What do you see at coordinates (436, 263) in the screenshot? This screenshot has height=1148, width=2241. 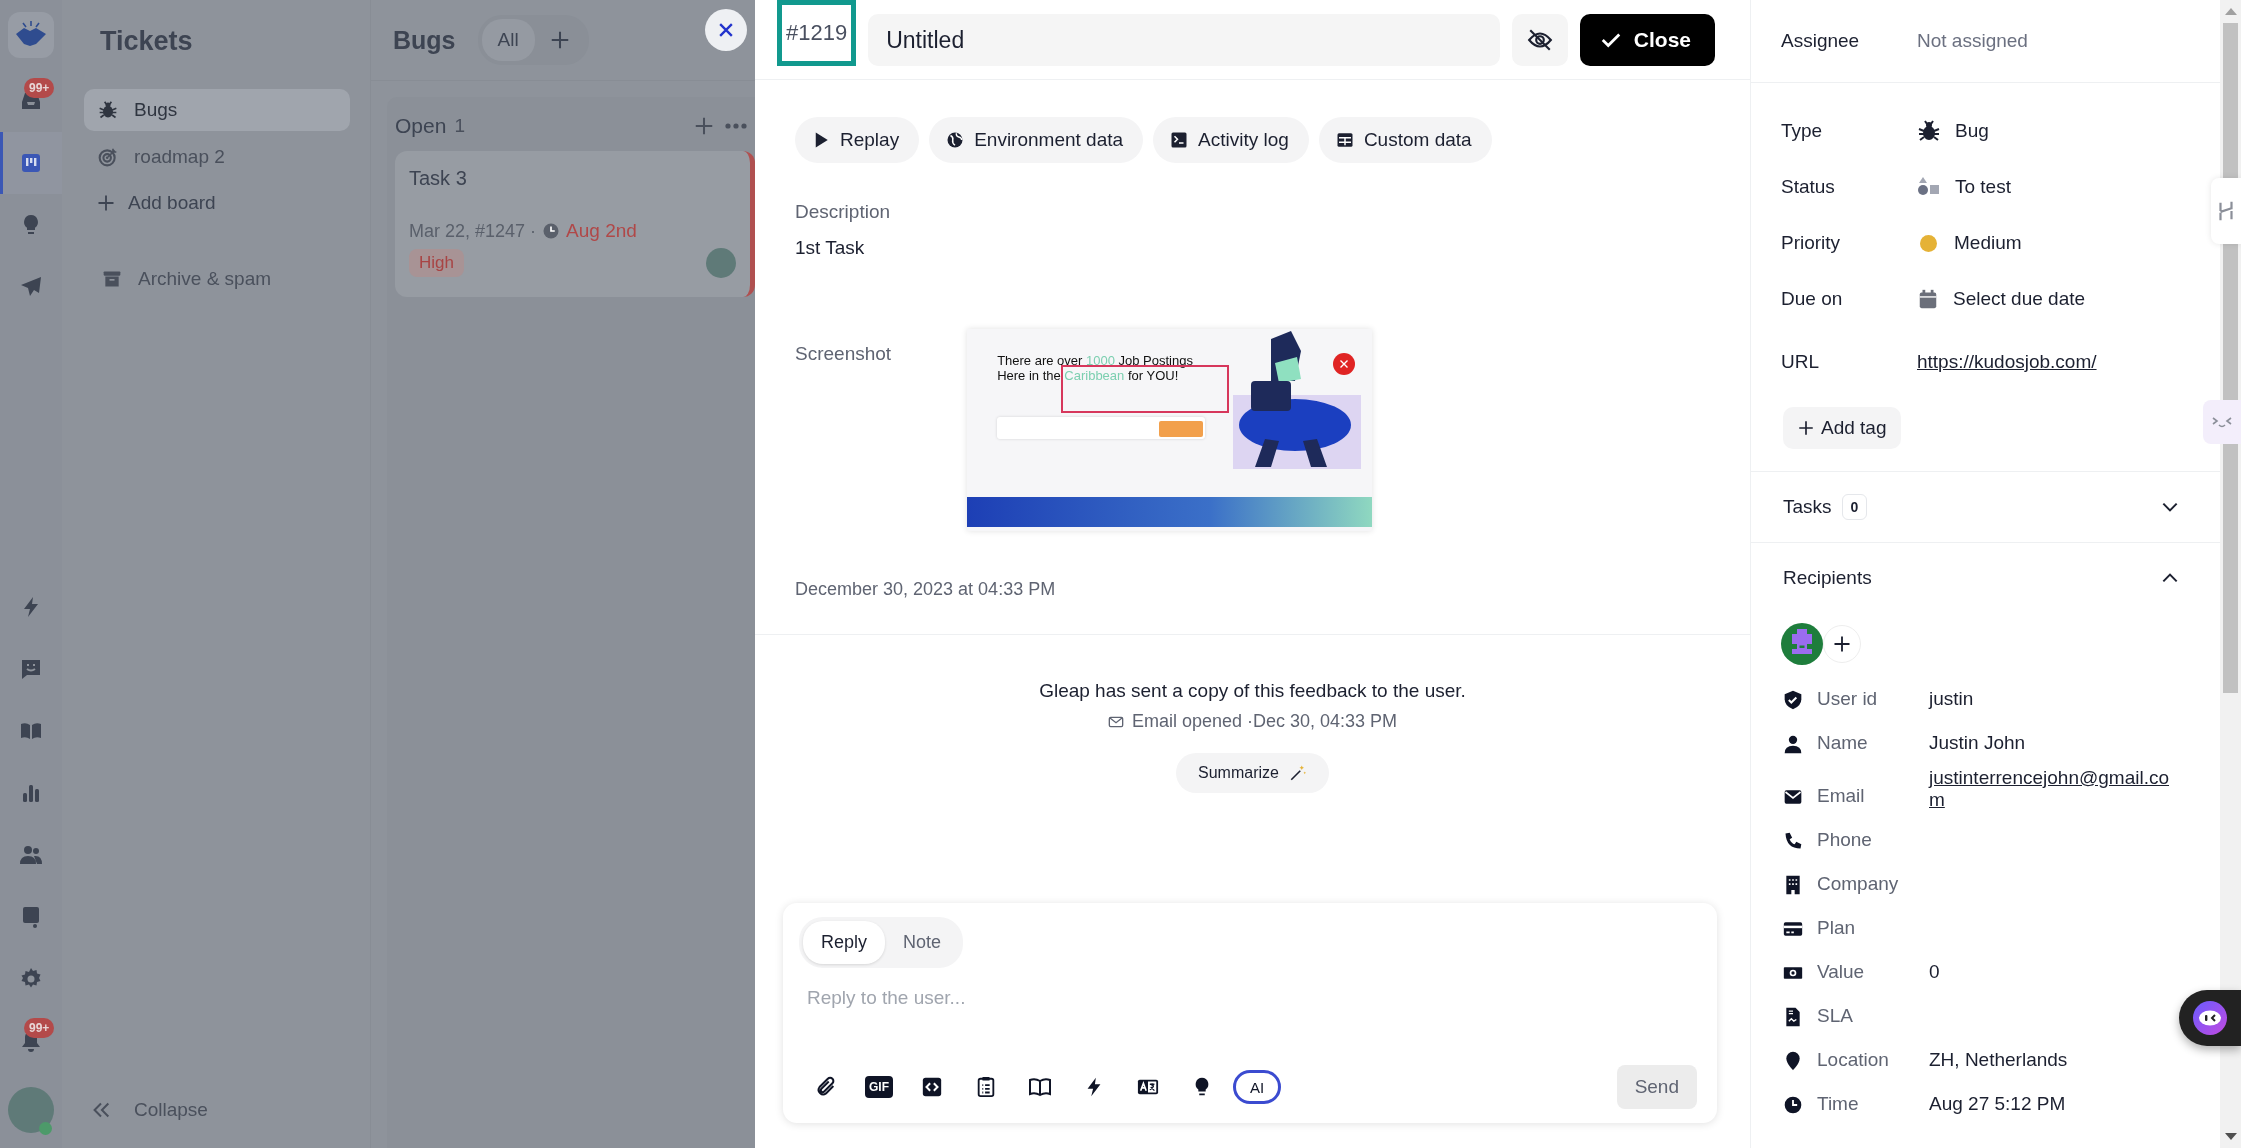 I see `priority-tag: High` at bounding box center [436, 263].